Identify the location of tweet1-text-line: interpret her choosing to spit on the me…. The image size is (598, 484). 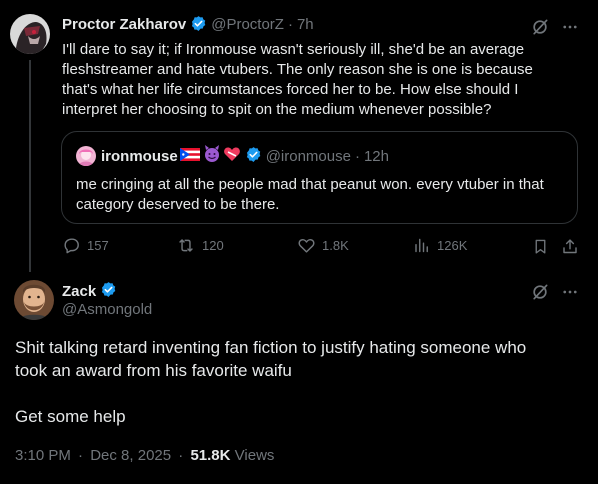
(277, 109).